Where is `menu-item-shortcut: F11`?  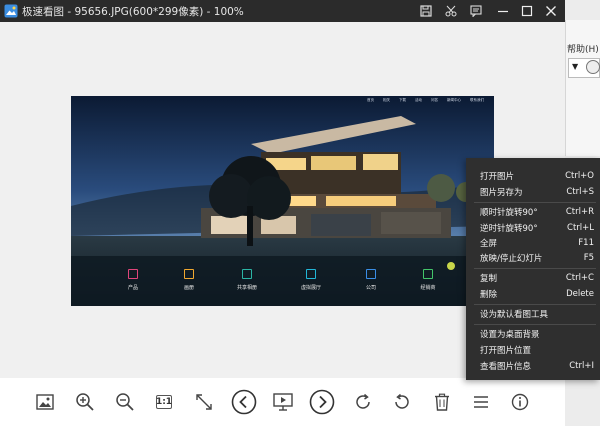
menu-item-shortcut: F11 is located at coordinates (586, 243).